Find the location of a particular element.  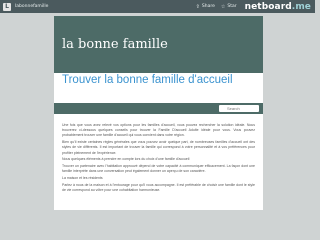

star-button: ☆ Star is located at coordinates (229, 7).